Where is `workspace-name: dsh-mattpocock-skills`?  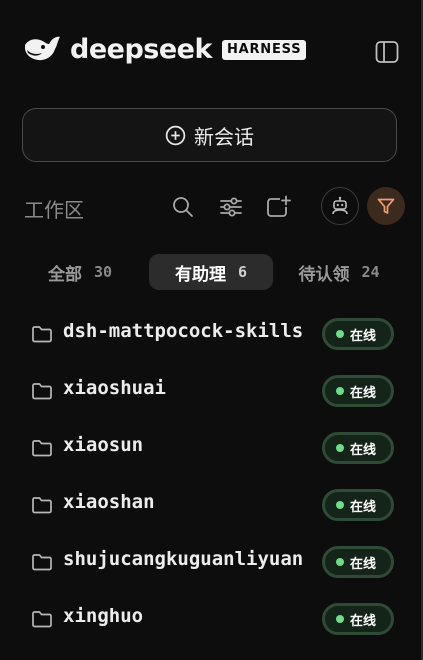 workspace-name: dsh-mattpocock-skills is located at coordinates (183, 331).